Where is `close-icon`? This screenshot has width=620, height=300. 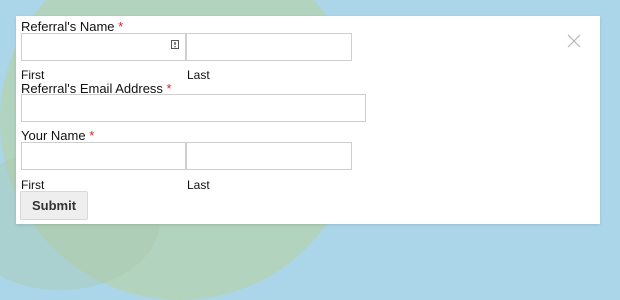
close-icon is located at coordinates (574, 41).